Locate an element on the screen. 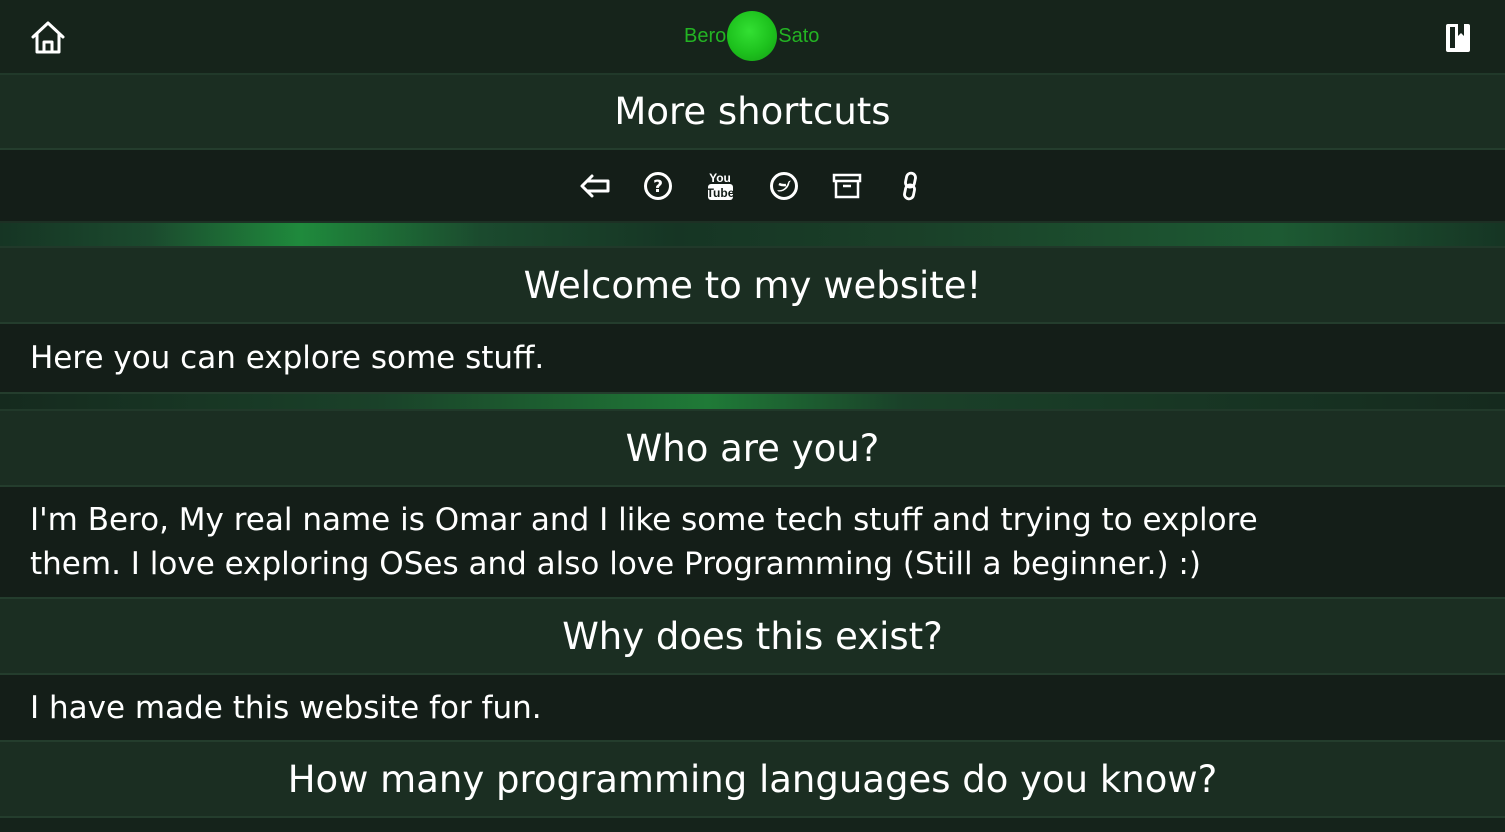  section-title: Who are you? is located at coordinates (752, 448).